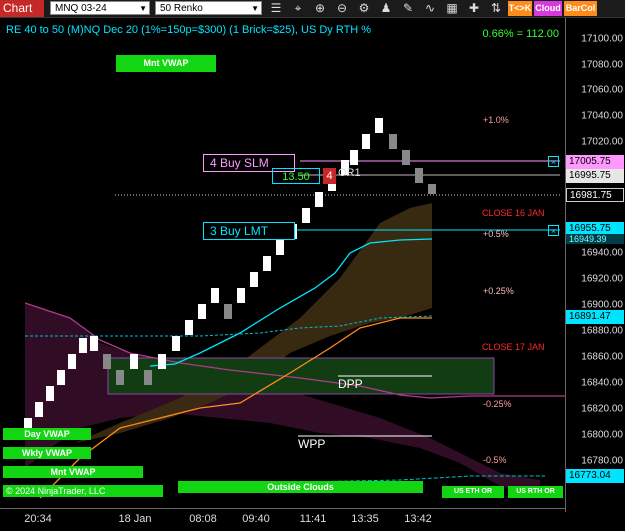 The width and height of the screenshot is (625, 531). What do you see at coordinates (595, 239) in the screenshot?
I see `lmt-under-tag: 16949.39` at bounding box center [595, 239].